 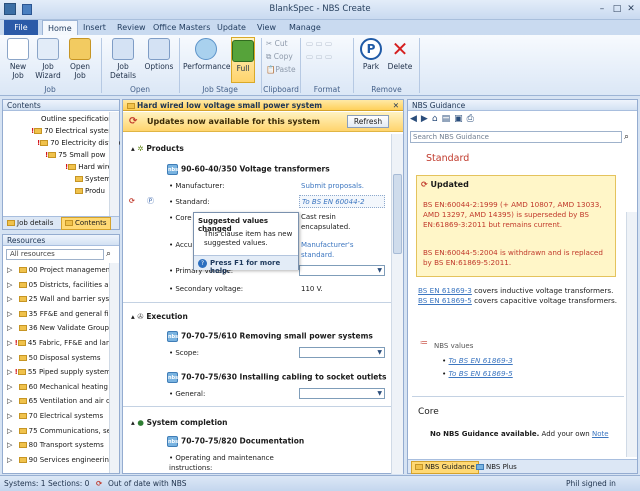 I want to click on home-icon, so click(x=243, y=51).